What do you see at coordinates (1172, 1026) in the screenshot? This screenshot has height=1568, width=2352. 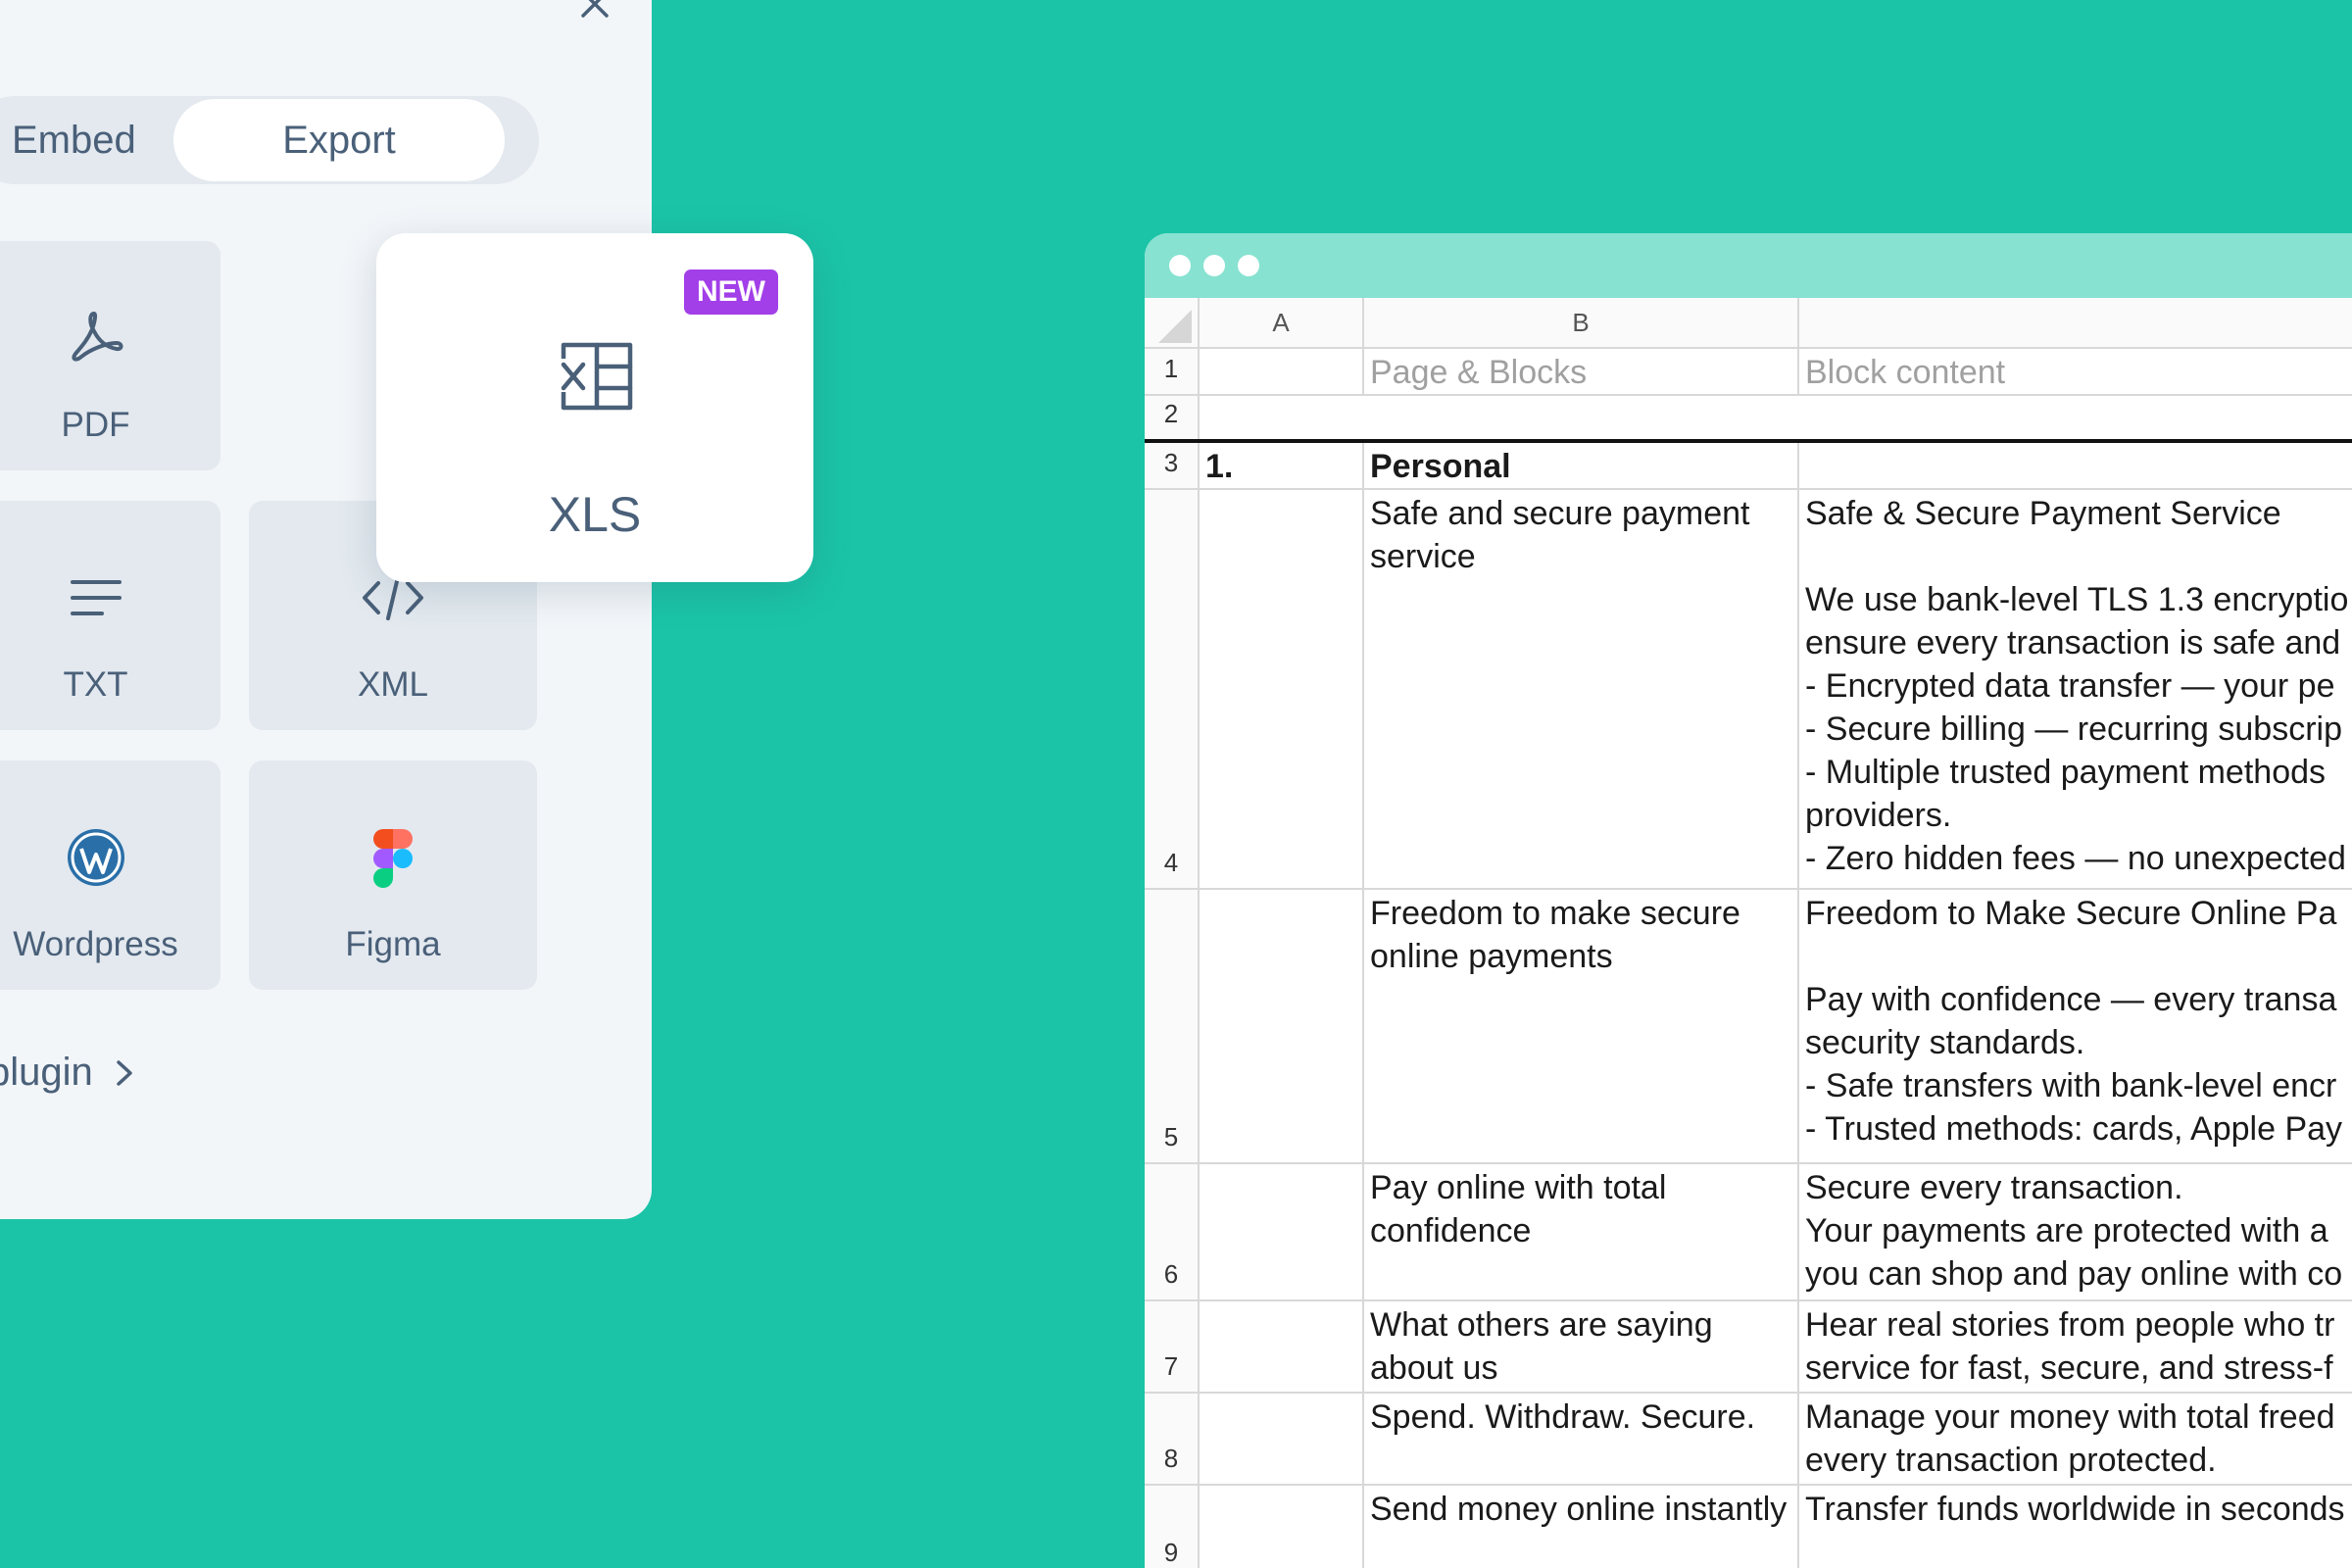 I see `row-number: 5` at bounding box center [1172, 1026].